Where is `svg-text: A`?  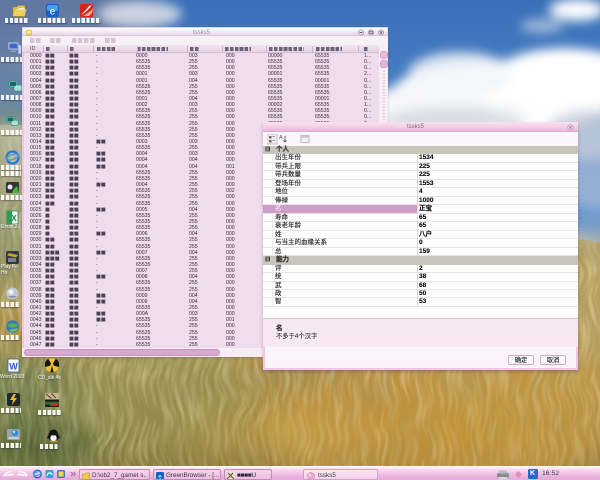
svg-text: A is located at coordinates (281, 138).